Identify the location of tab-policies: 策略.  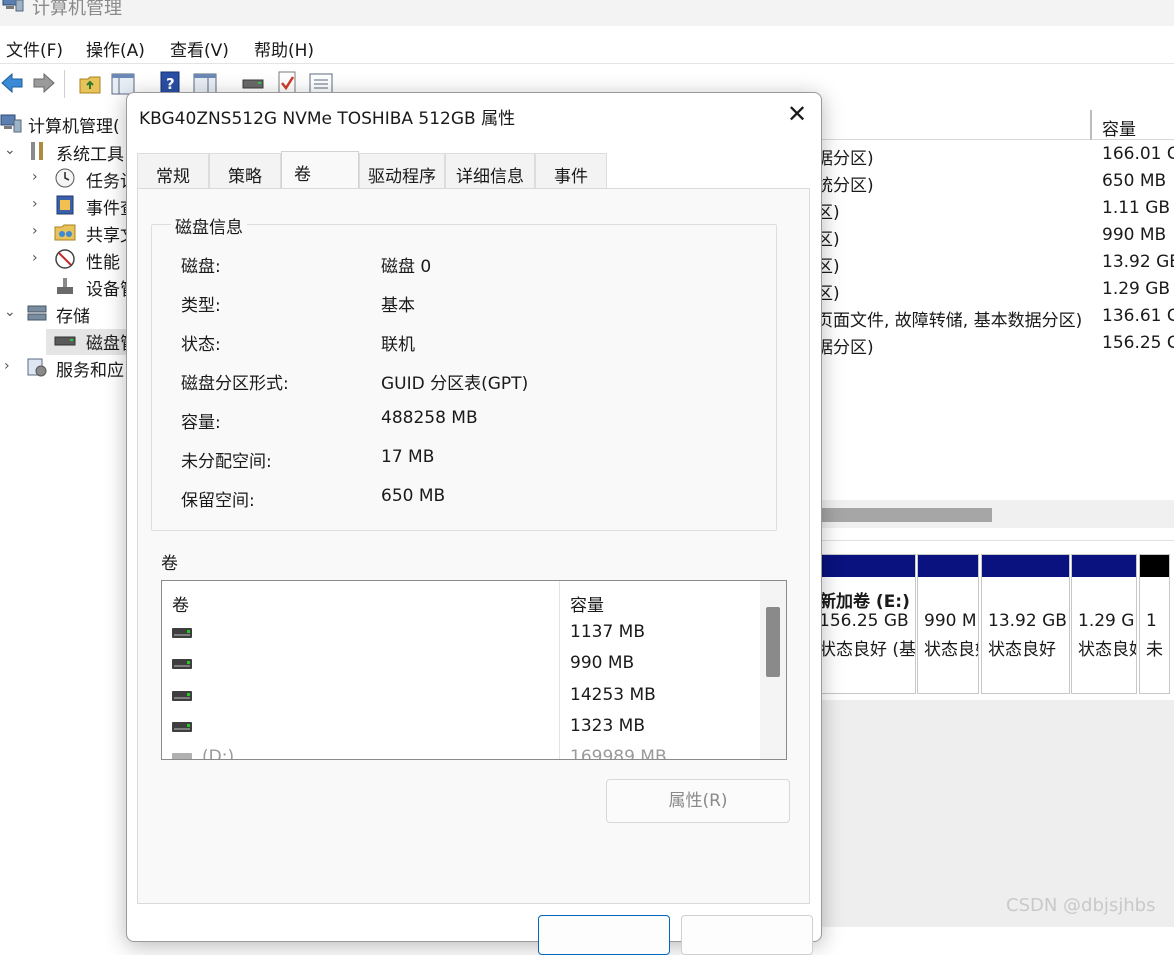
(245, 171).